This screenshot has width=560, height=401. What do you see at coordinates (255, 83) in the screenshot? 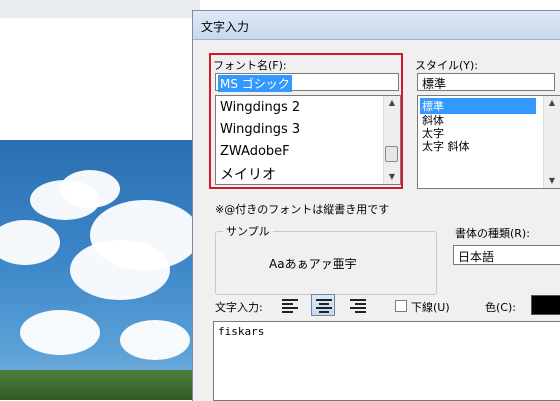
I see `font-name-value: MS ゴシック` at bounding box center [255, 83].